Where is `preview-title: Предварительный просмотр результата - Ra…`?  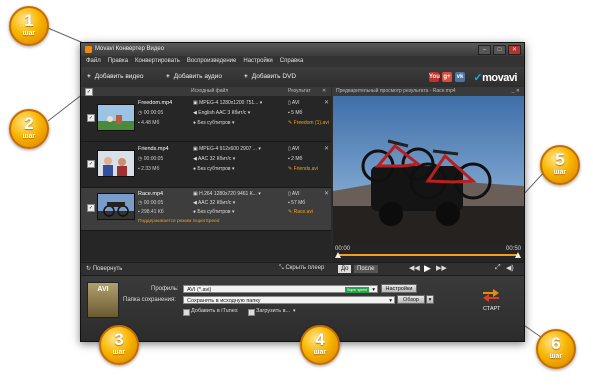
preview-title: Предварительный просмотр результата - Ra… is located at coordinates (396, 91).